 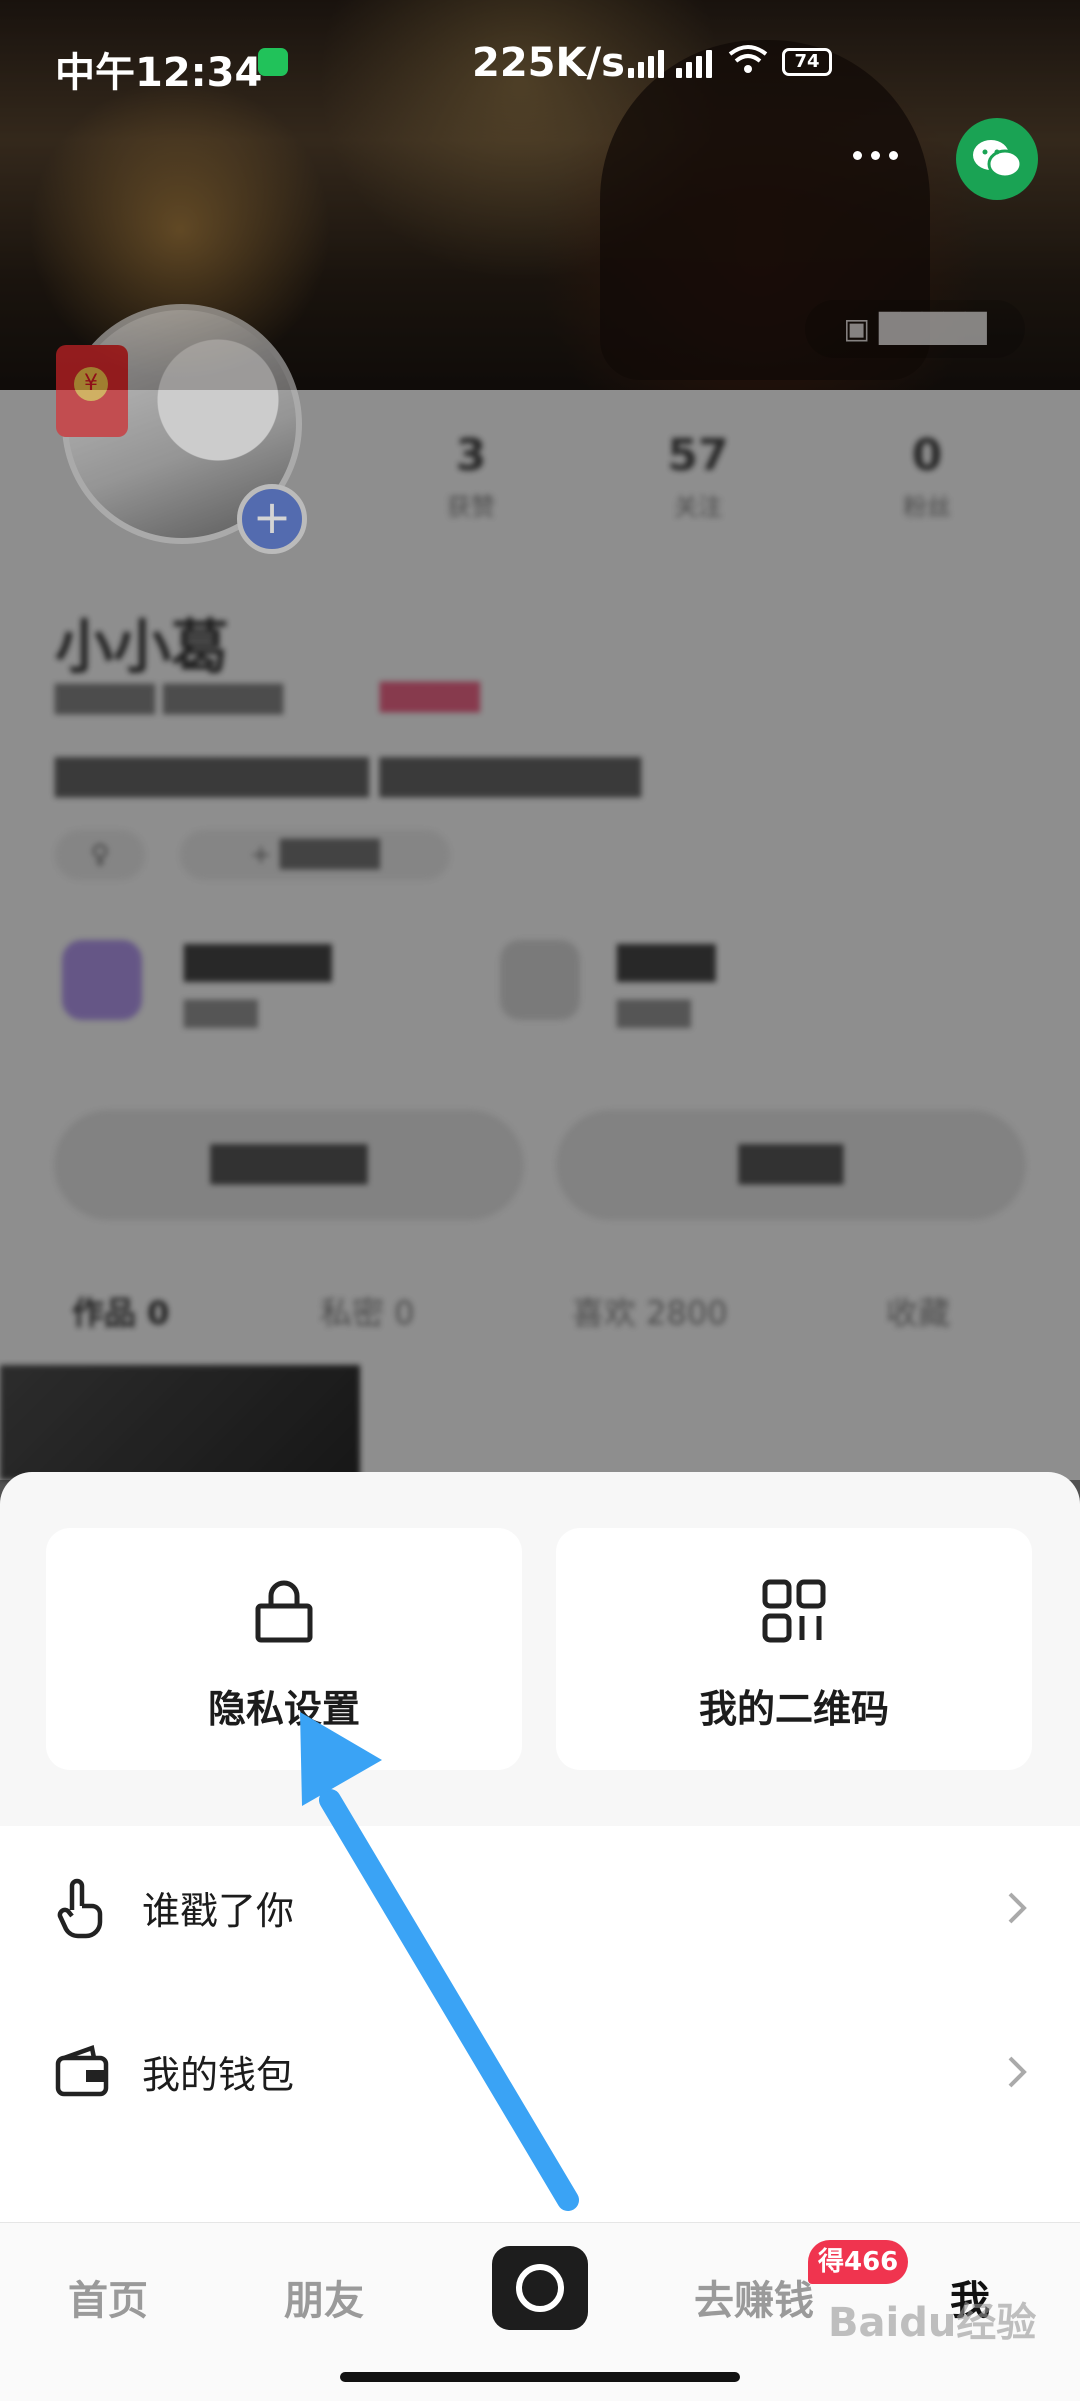 What do you see at coordinates (273, 62) in the screenshot?
I see `message-notification-icon` at bounding box center [273, 62].